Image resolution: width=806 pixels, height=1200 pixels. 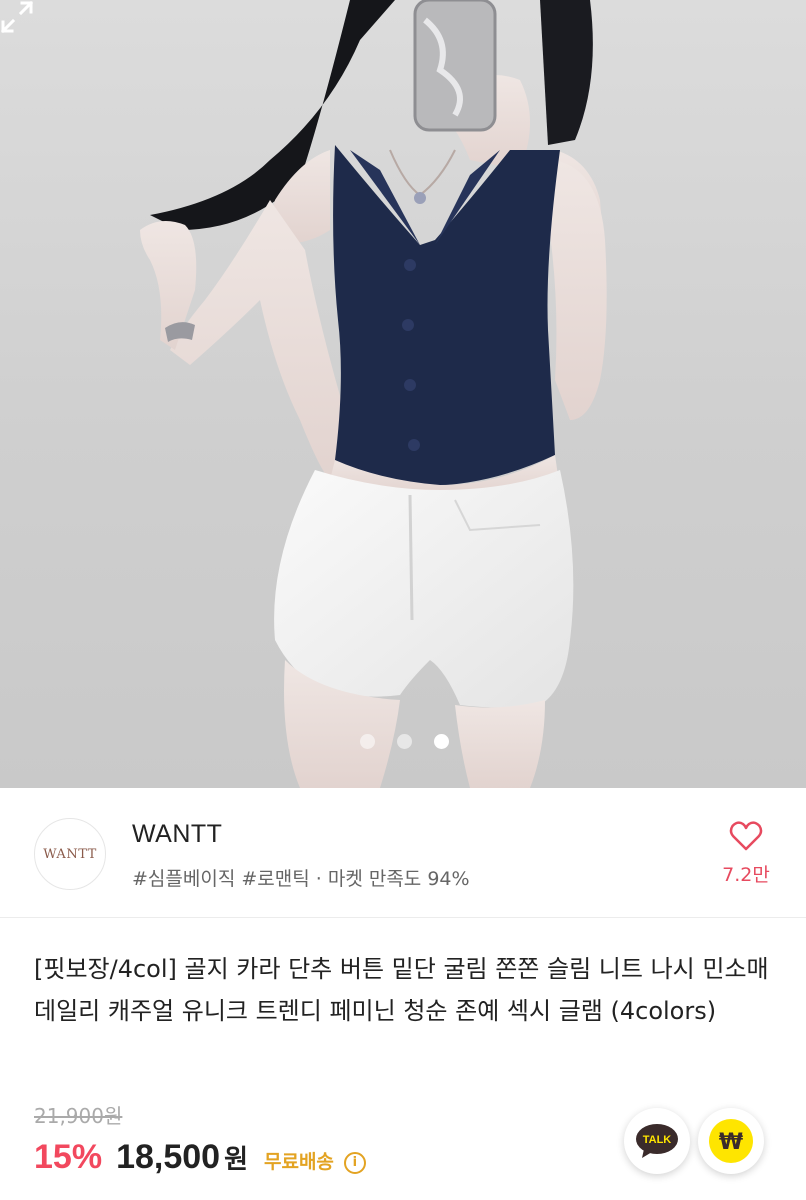 I want to click on expand-icon, so click(x=17, y=17).